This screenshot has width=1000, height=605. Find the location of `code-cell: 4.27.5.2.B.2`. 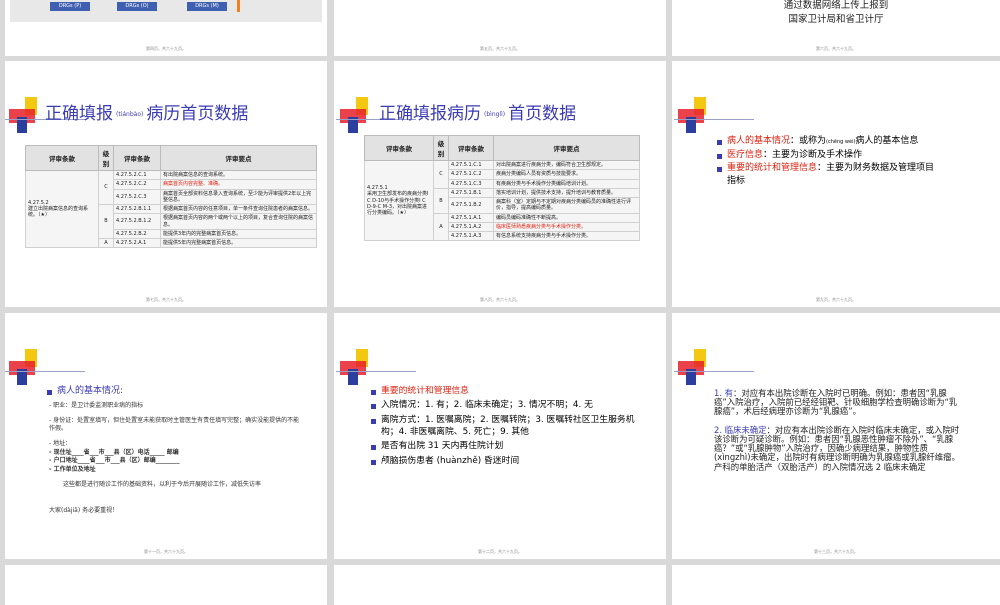

code-cell: 4.27.5.2.B.2 is located at coordinates (137, 234).